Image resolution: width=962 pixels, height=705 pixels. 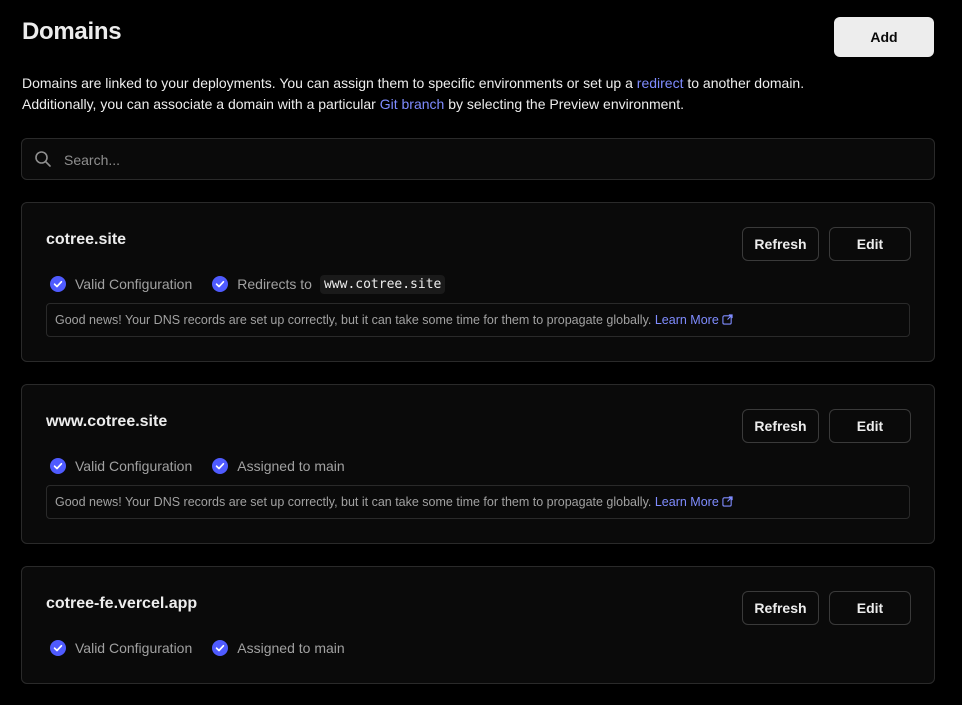 What do you see at coordinates (412, 104) in the screenshot?
I see `git-branch-link: Git branch` at bounding box center [412, 104].